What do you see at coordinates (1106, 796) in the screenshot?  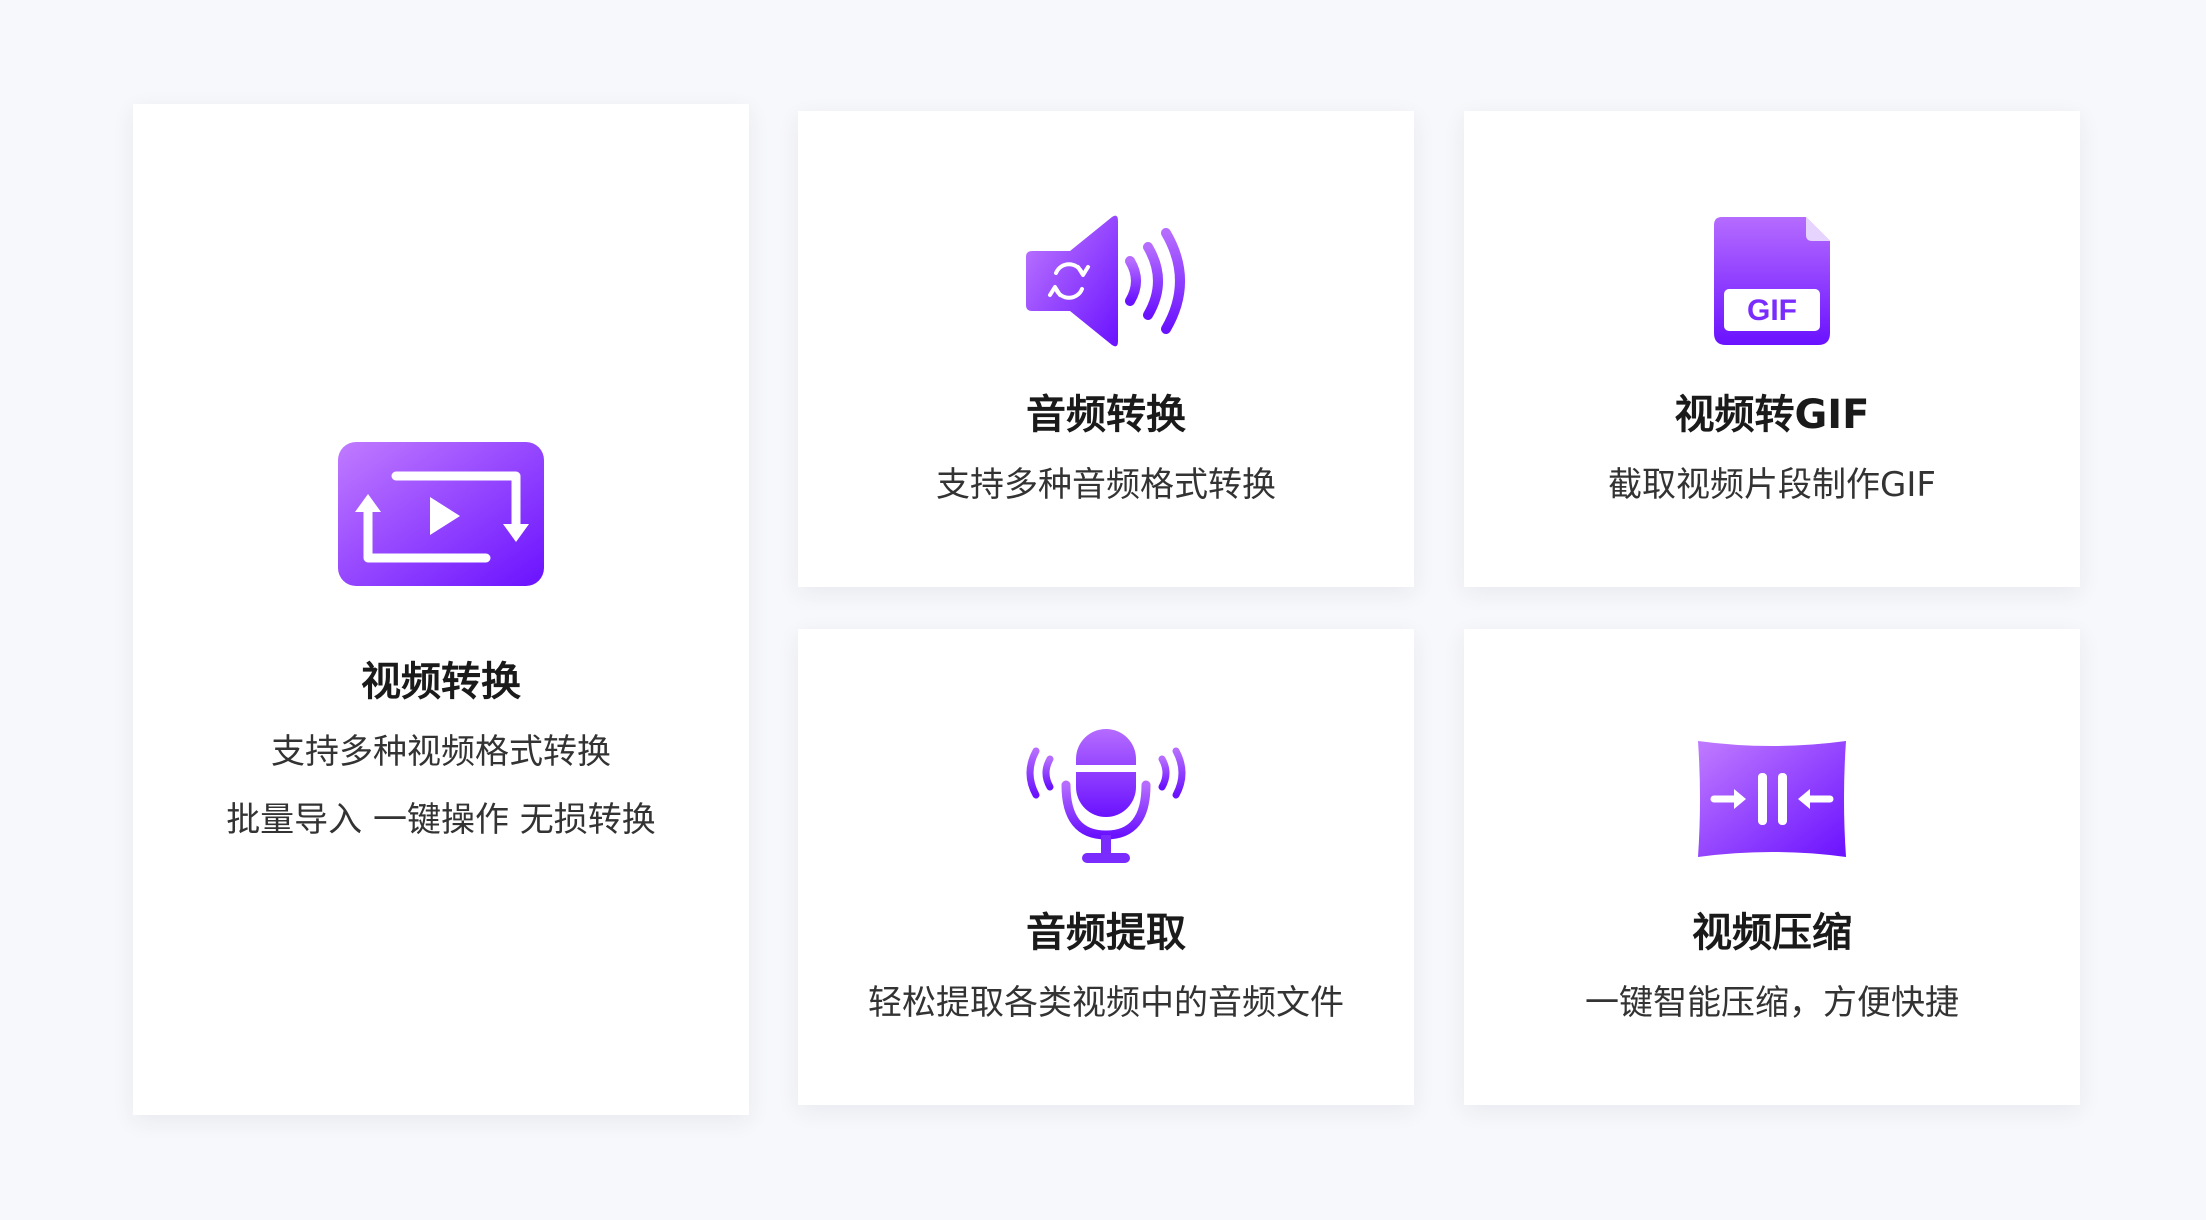 I see `microphone-icon` at bounding box center [1106, 796].